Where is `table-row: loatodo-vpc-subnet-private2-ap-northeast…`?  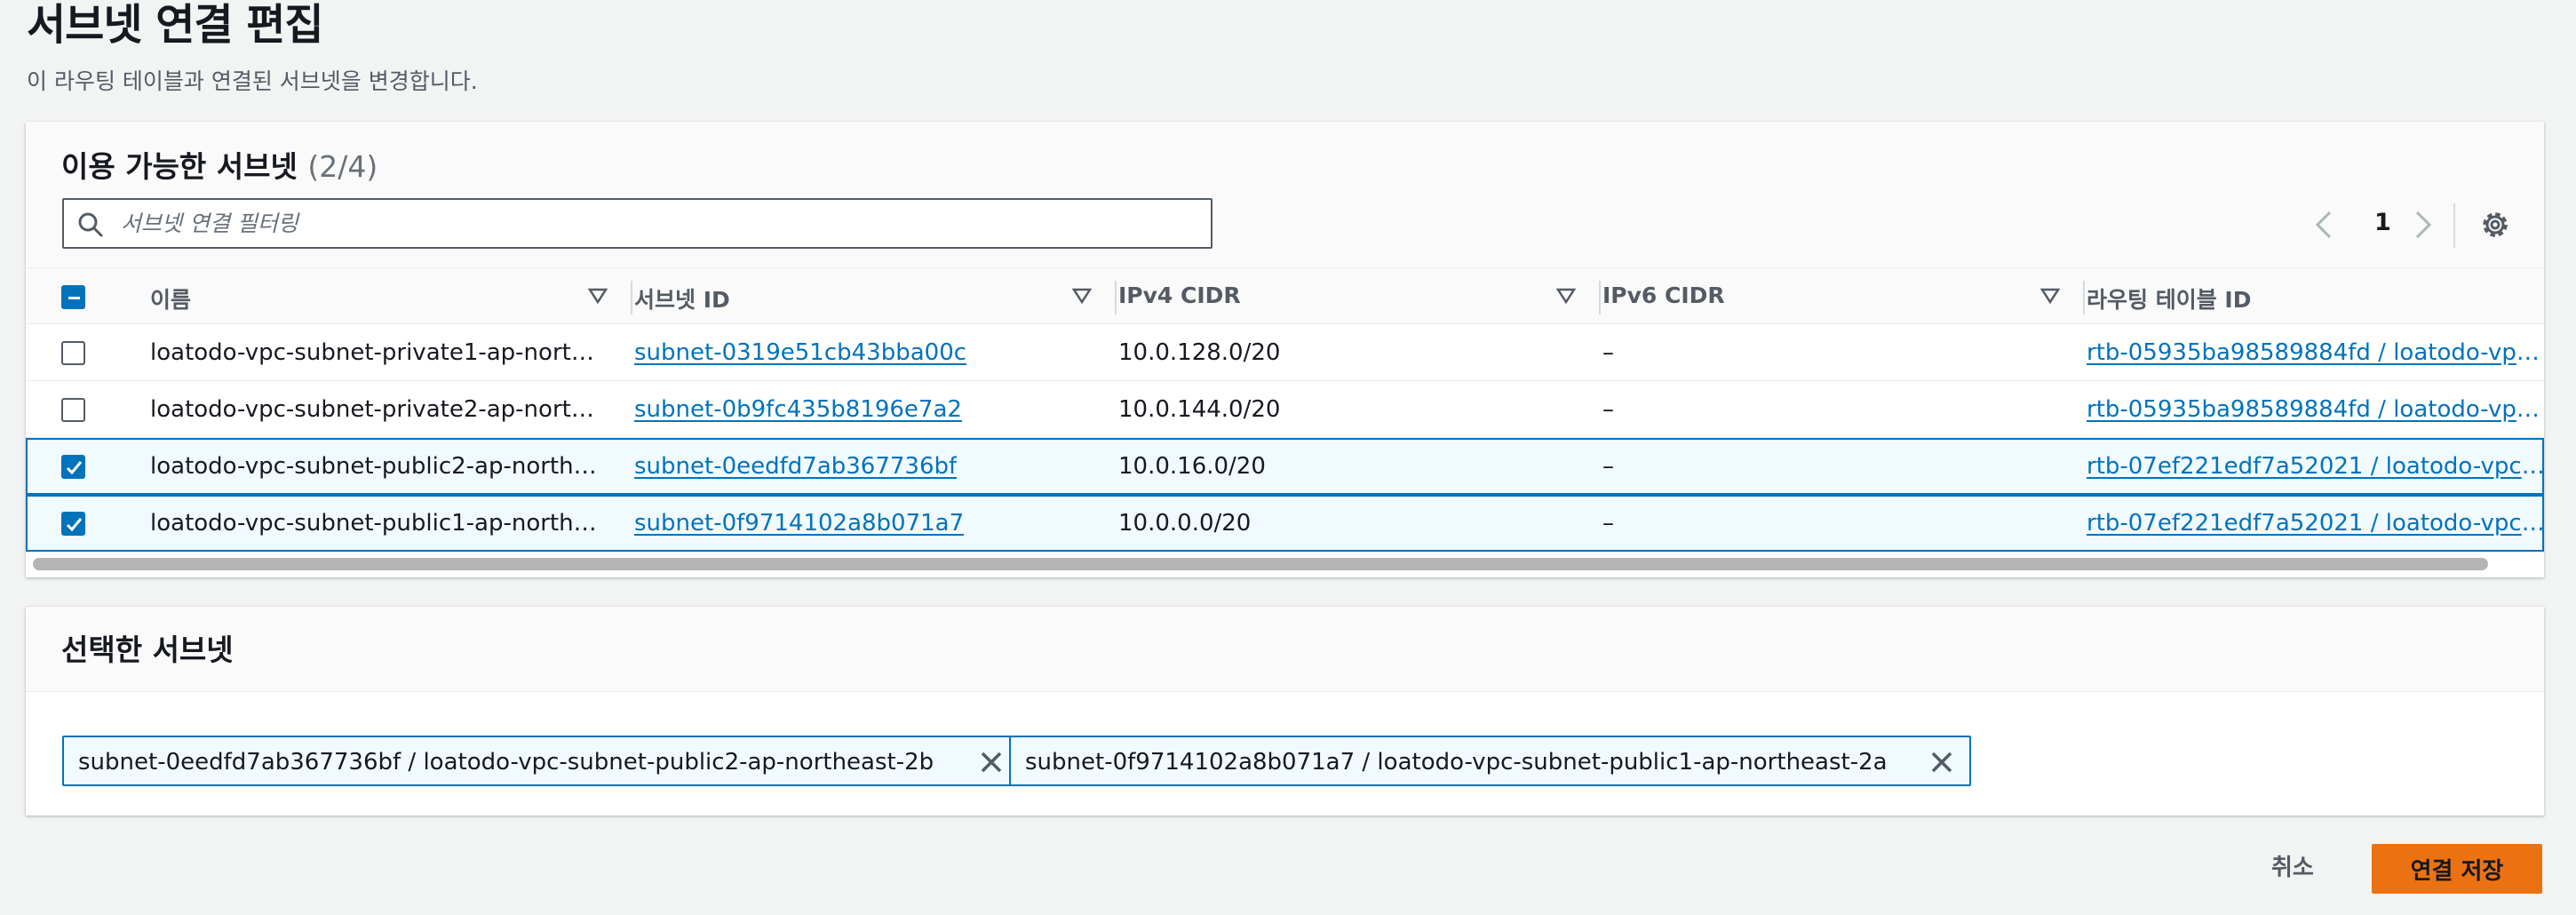
table-row: loatodo-vpc-subnet-private2-ap-northeast… is located at coordinates (1287, 409).